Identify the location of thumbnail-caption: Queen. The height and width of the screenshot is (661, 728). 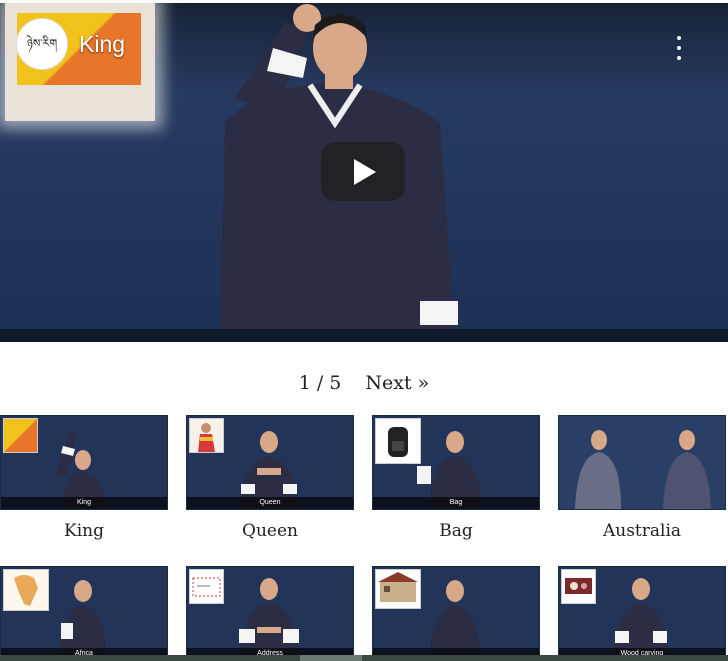
(270, 503).